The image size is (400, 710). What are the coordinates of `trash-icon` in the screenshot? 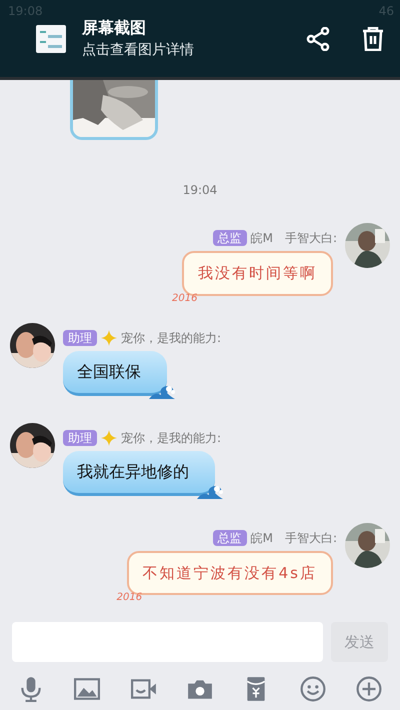 It's located at (373, 38).